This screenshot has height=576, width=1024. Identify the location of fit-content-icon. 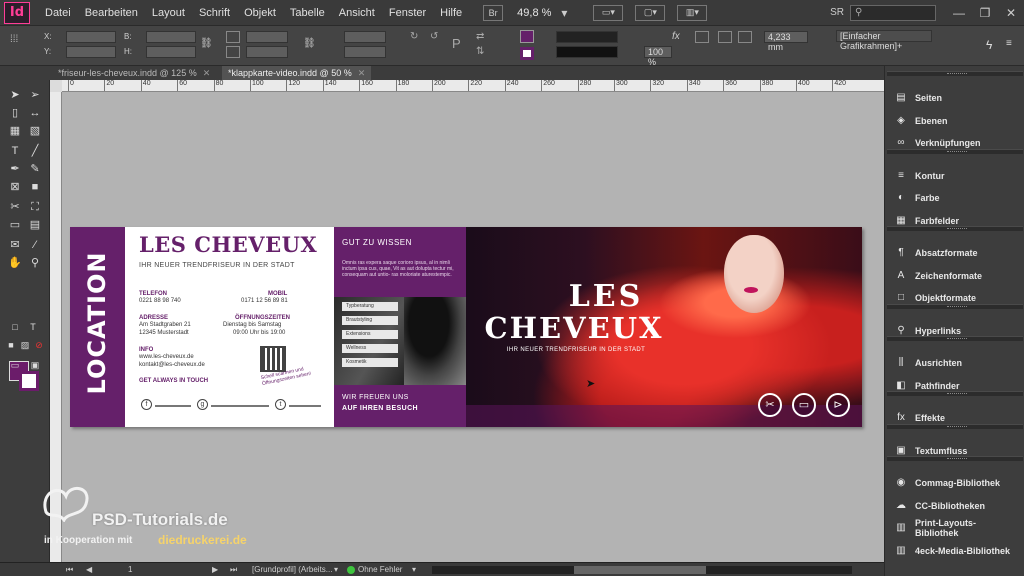
(725, 37).